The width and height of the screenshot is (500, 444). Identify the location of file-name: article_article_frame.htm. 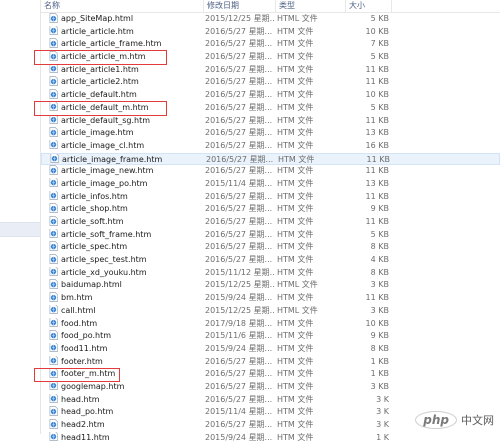
(111, 44).